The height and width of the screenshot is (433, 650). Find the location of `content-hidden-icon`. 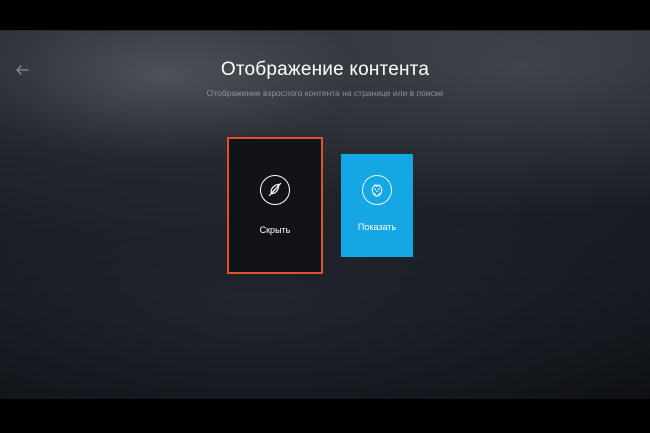

content-hidden-icon is located at coordinates (275, 190).